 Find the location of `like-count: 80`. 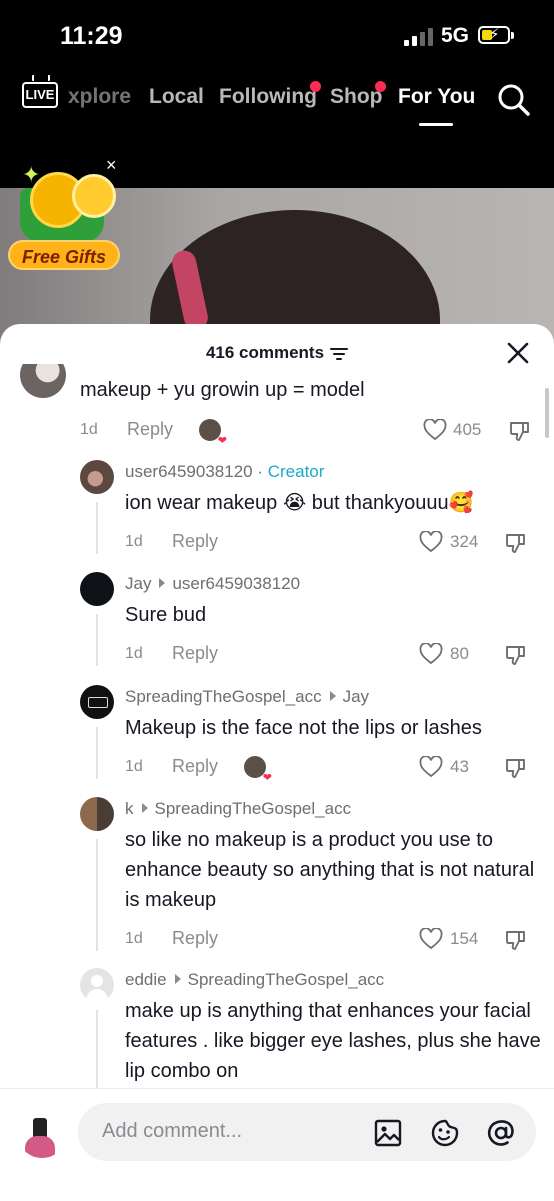

like-count: 80 is located at coordinates (459, 653).